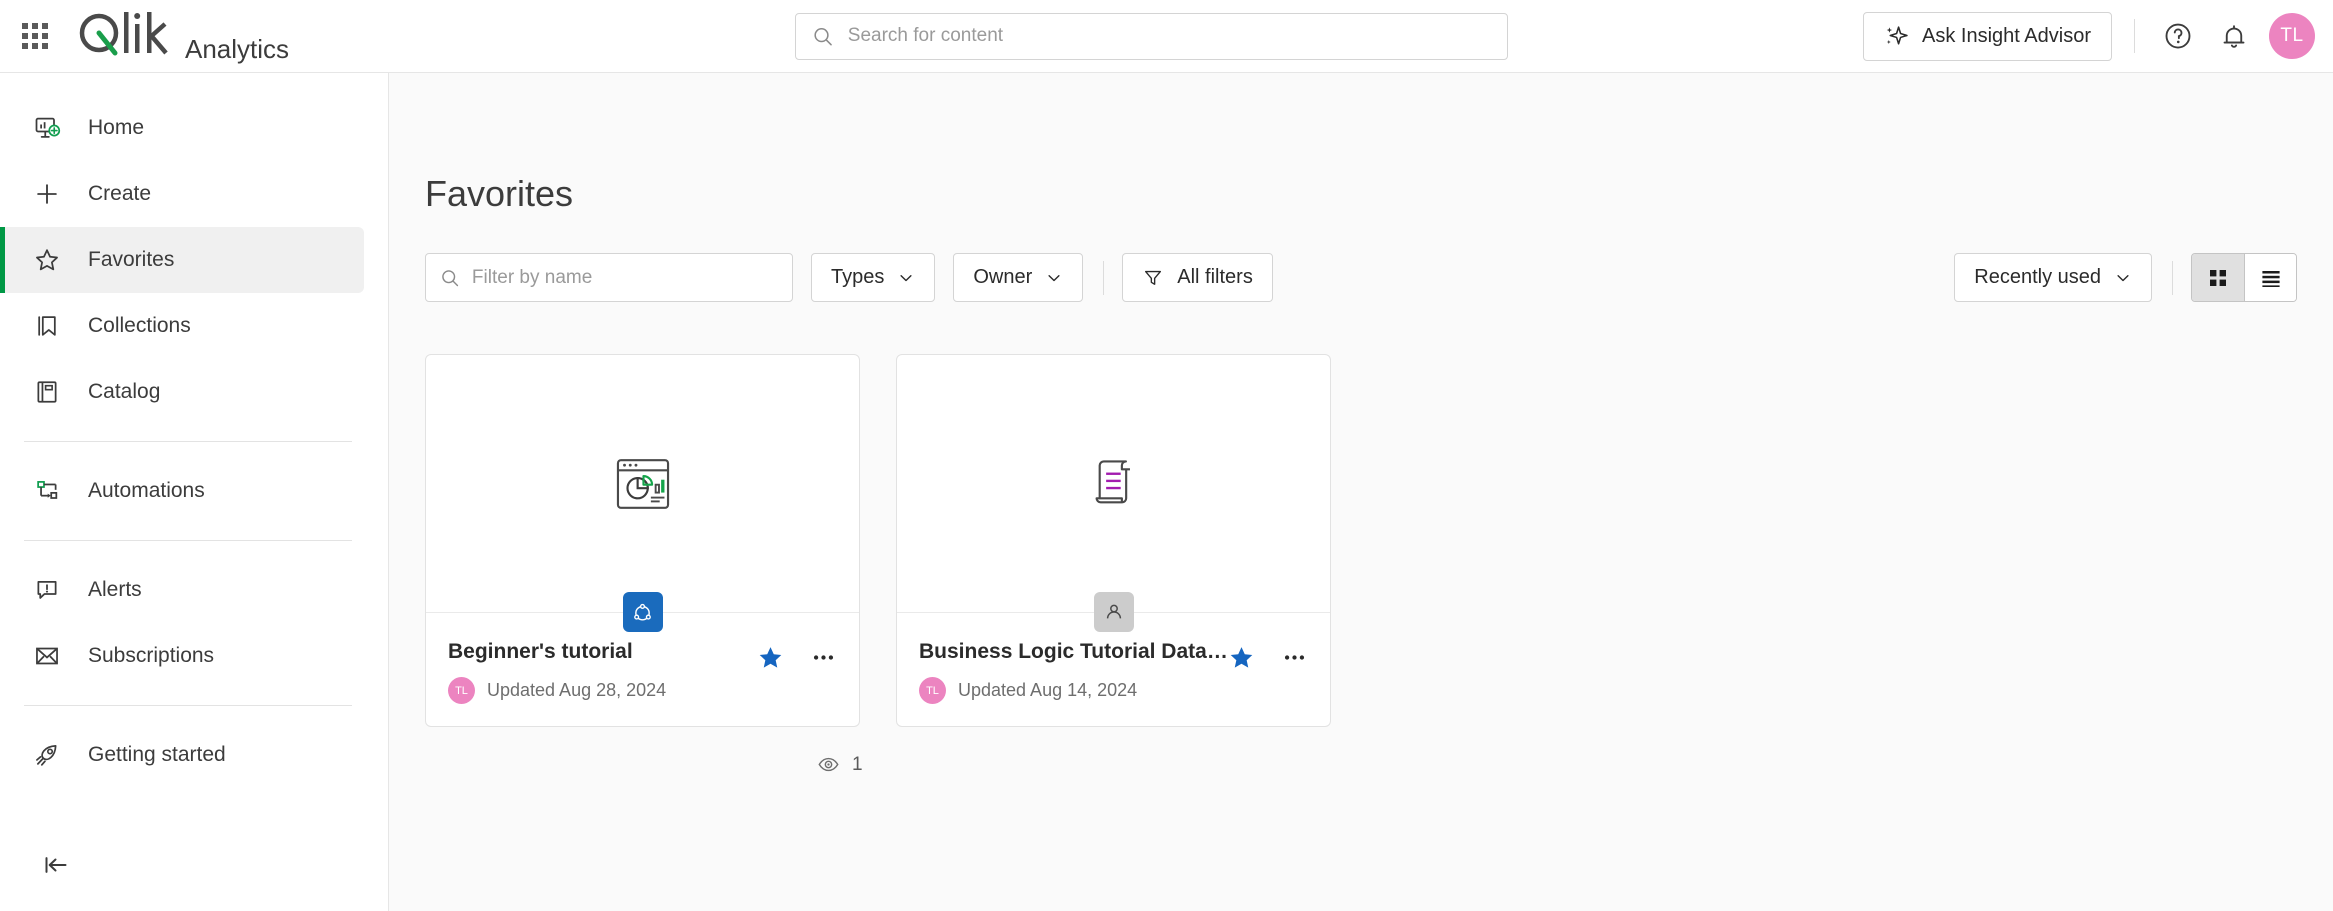  I want to click on list-view-button, so click(2270, 277).